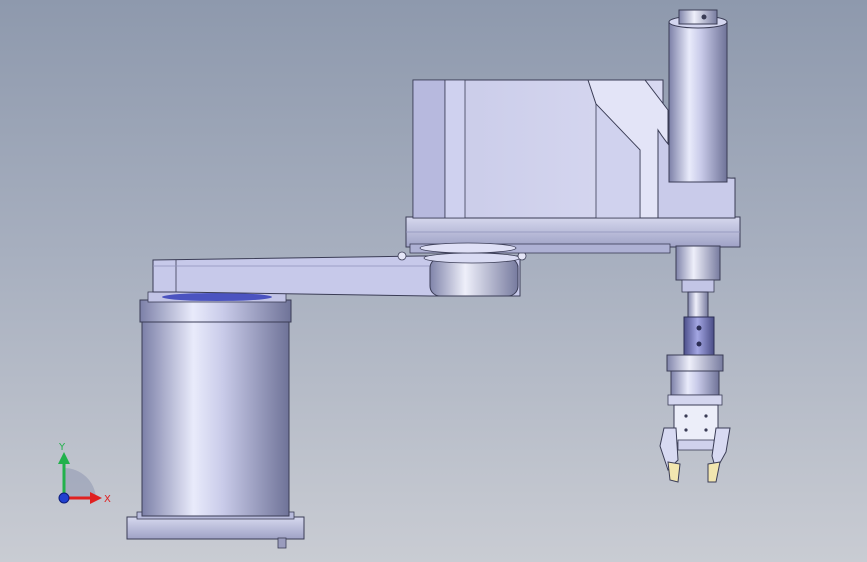  What do you see at coordinates (107, 499) in the screenshot?
I see `x-axis-label: X` at bounding box center [107, 499].